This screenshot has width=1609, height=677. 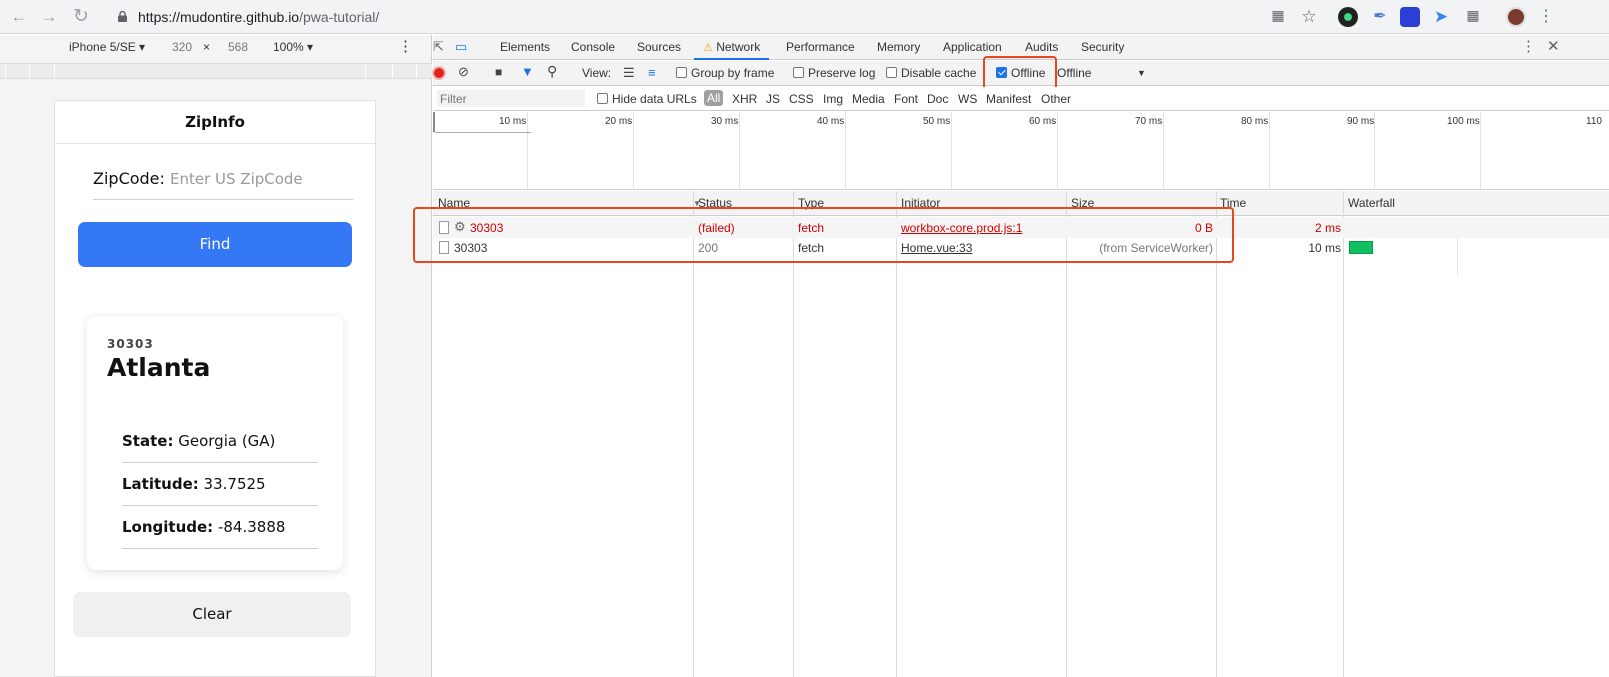 I want to click on avatar, so click(x=1516, y=17).